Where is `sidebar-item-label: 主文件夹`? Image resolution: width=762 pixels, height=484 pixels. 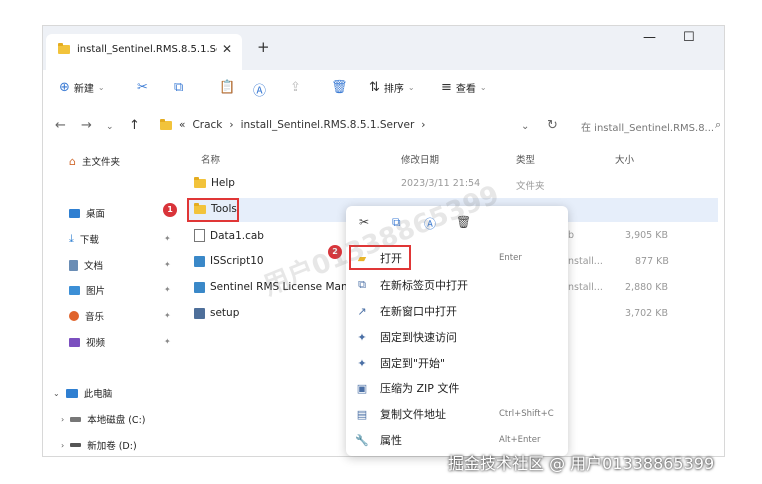
sidebar-item-label: 主文件夹 is located at coordinates (100, 162).